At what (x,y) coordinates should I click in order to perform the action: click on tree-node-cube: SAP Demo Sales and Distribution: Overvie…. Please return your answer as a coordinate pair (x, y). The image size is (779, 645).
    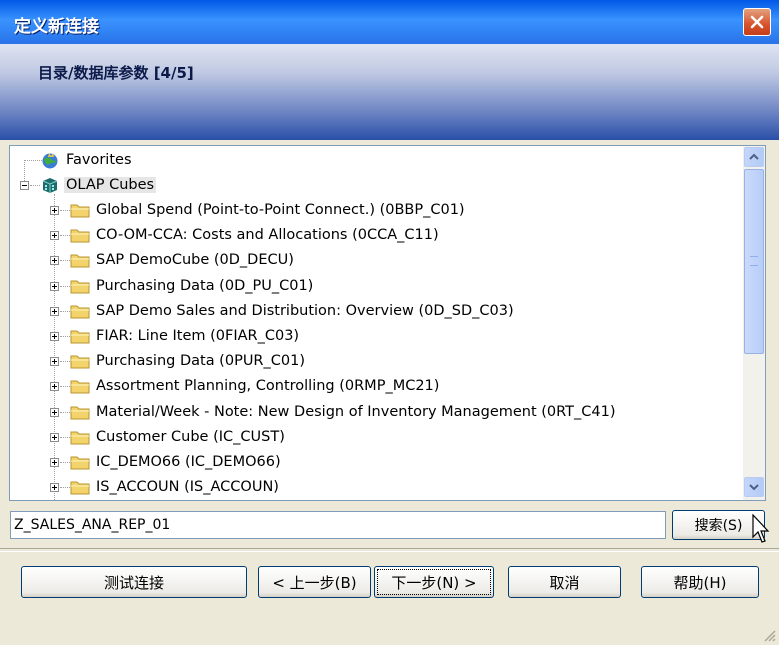
    Looking at the image, I should click on (293, 311).